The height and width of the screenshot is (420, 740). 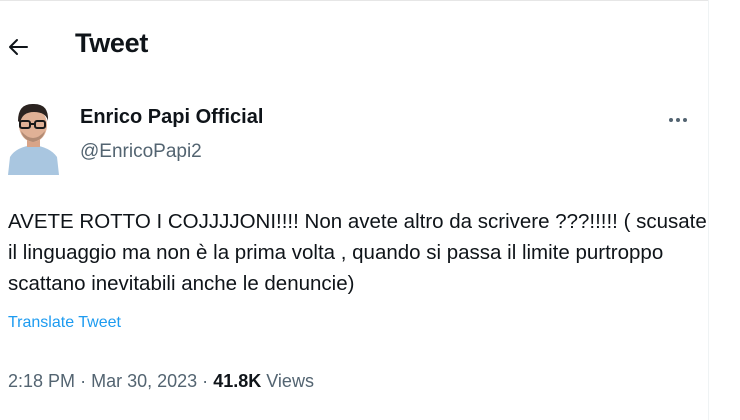 What do you see at coordinates (171, 117) in the screenshot?
I see `author-name: Enrico Papi Official` at bounding box center [171, 117].